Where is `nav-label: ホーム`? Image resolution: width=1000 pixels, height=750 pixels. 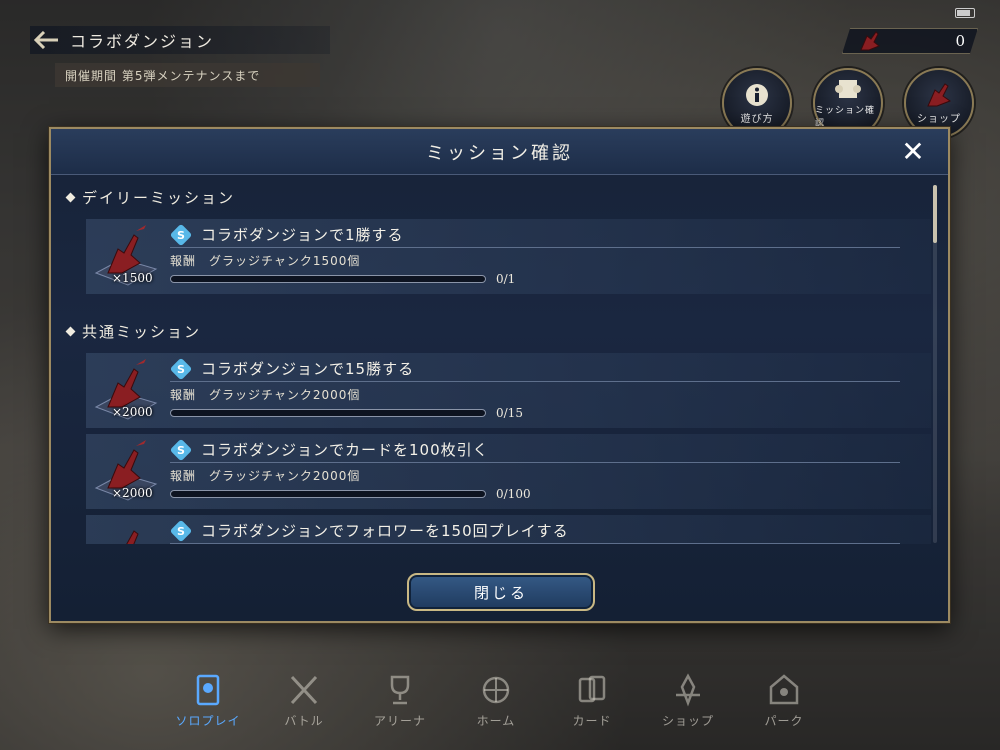
nav-label: ホーム is located at coordinates (496, 721).